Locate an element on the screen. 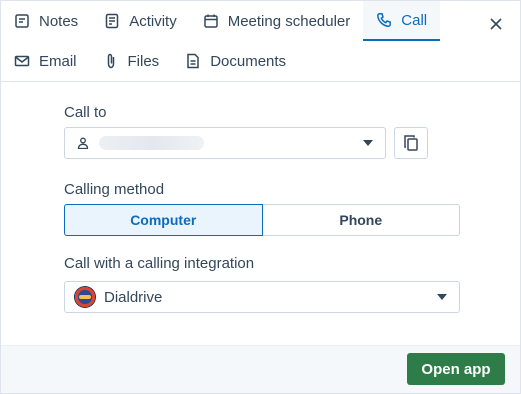 The image size is (521, 394). tab-notes: Notes is located at coordinates (46, 21).